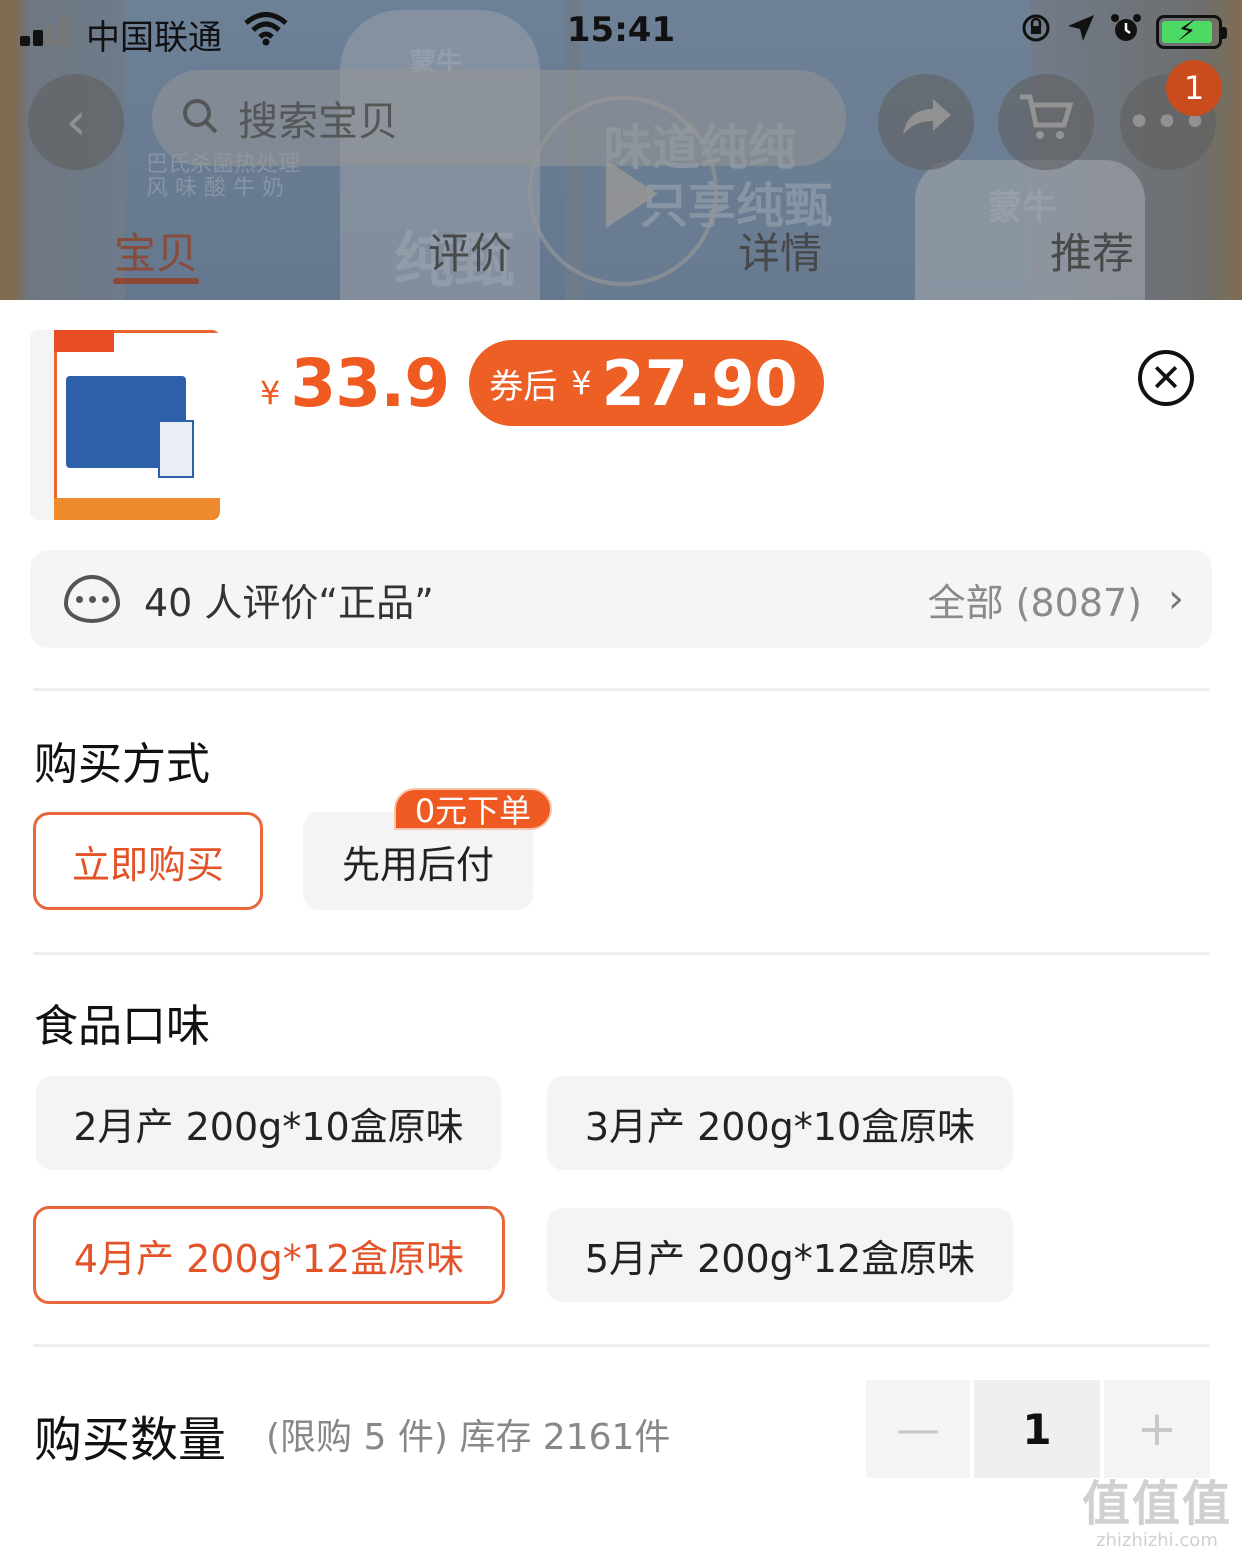 This screenshot has width=1242, height=1559. What do you see at coordinates (156, 250) in the screenshot?
I see `tab-baobei: 宝贝` at bounding box center [156, 250].